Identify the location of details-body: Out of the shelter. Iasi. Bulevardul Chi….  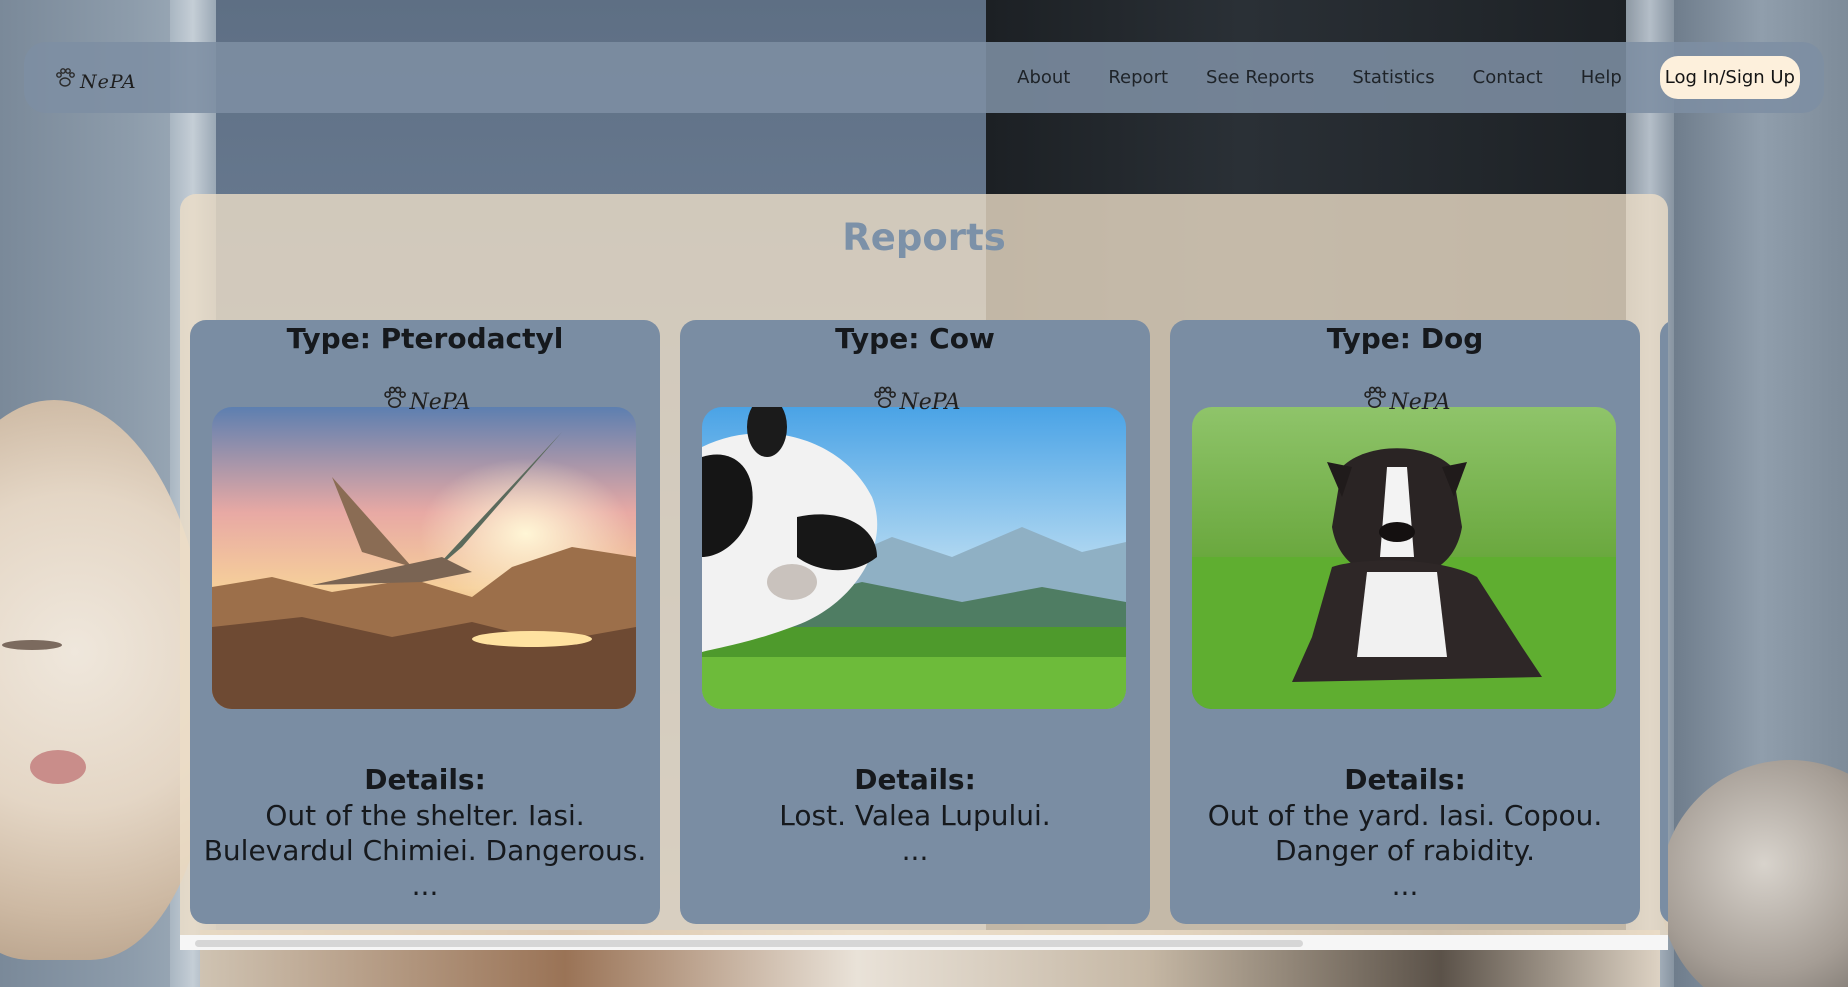
(425, 833).